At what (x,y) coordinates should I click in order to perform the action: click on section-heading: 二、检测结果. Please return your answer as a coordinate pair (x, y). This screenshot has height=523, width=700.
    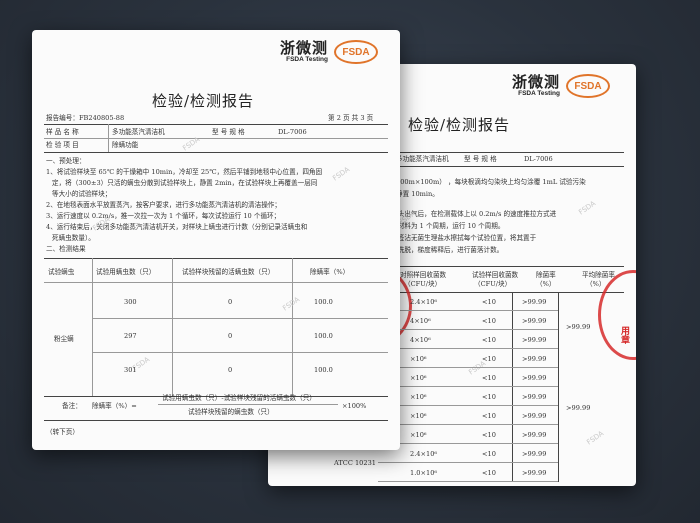
    Looking at the image, I should click on (66, 249).